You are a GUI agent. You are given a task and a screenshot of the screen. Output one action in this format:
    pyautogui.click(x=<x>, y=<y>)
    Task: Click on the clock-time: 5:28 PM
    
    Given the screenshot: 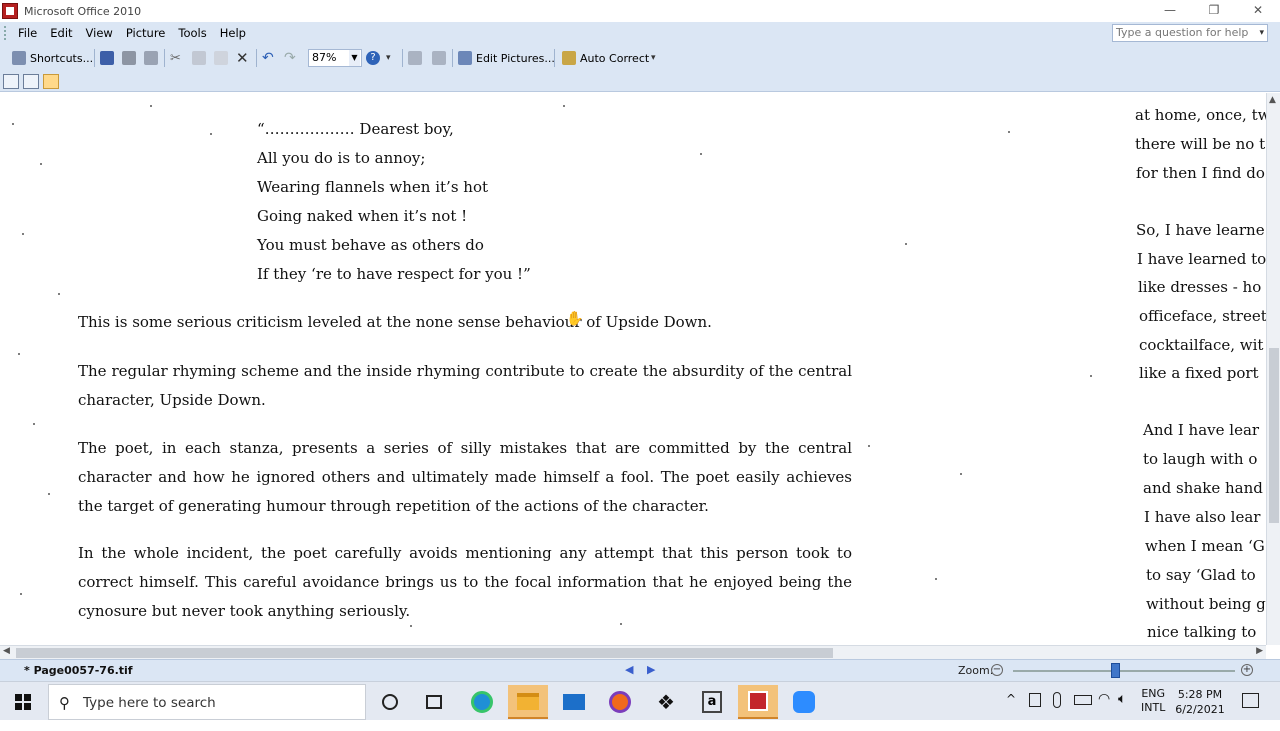 What is the action you would take?
    pyautogui.click(x=1200, y=694)
    